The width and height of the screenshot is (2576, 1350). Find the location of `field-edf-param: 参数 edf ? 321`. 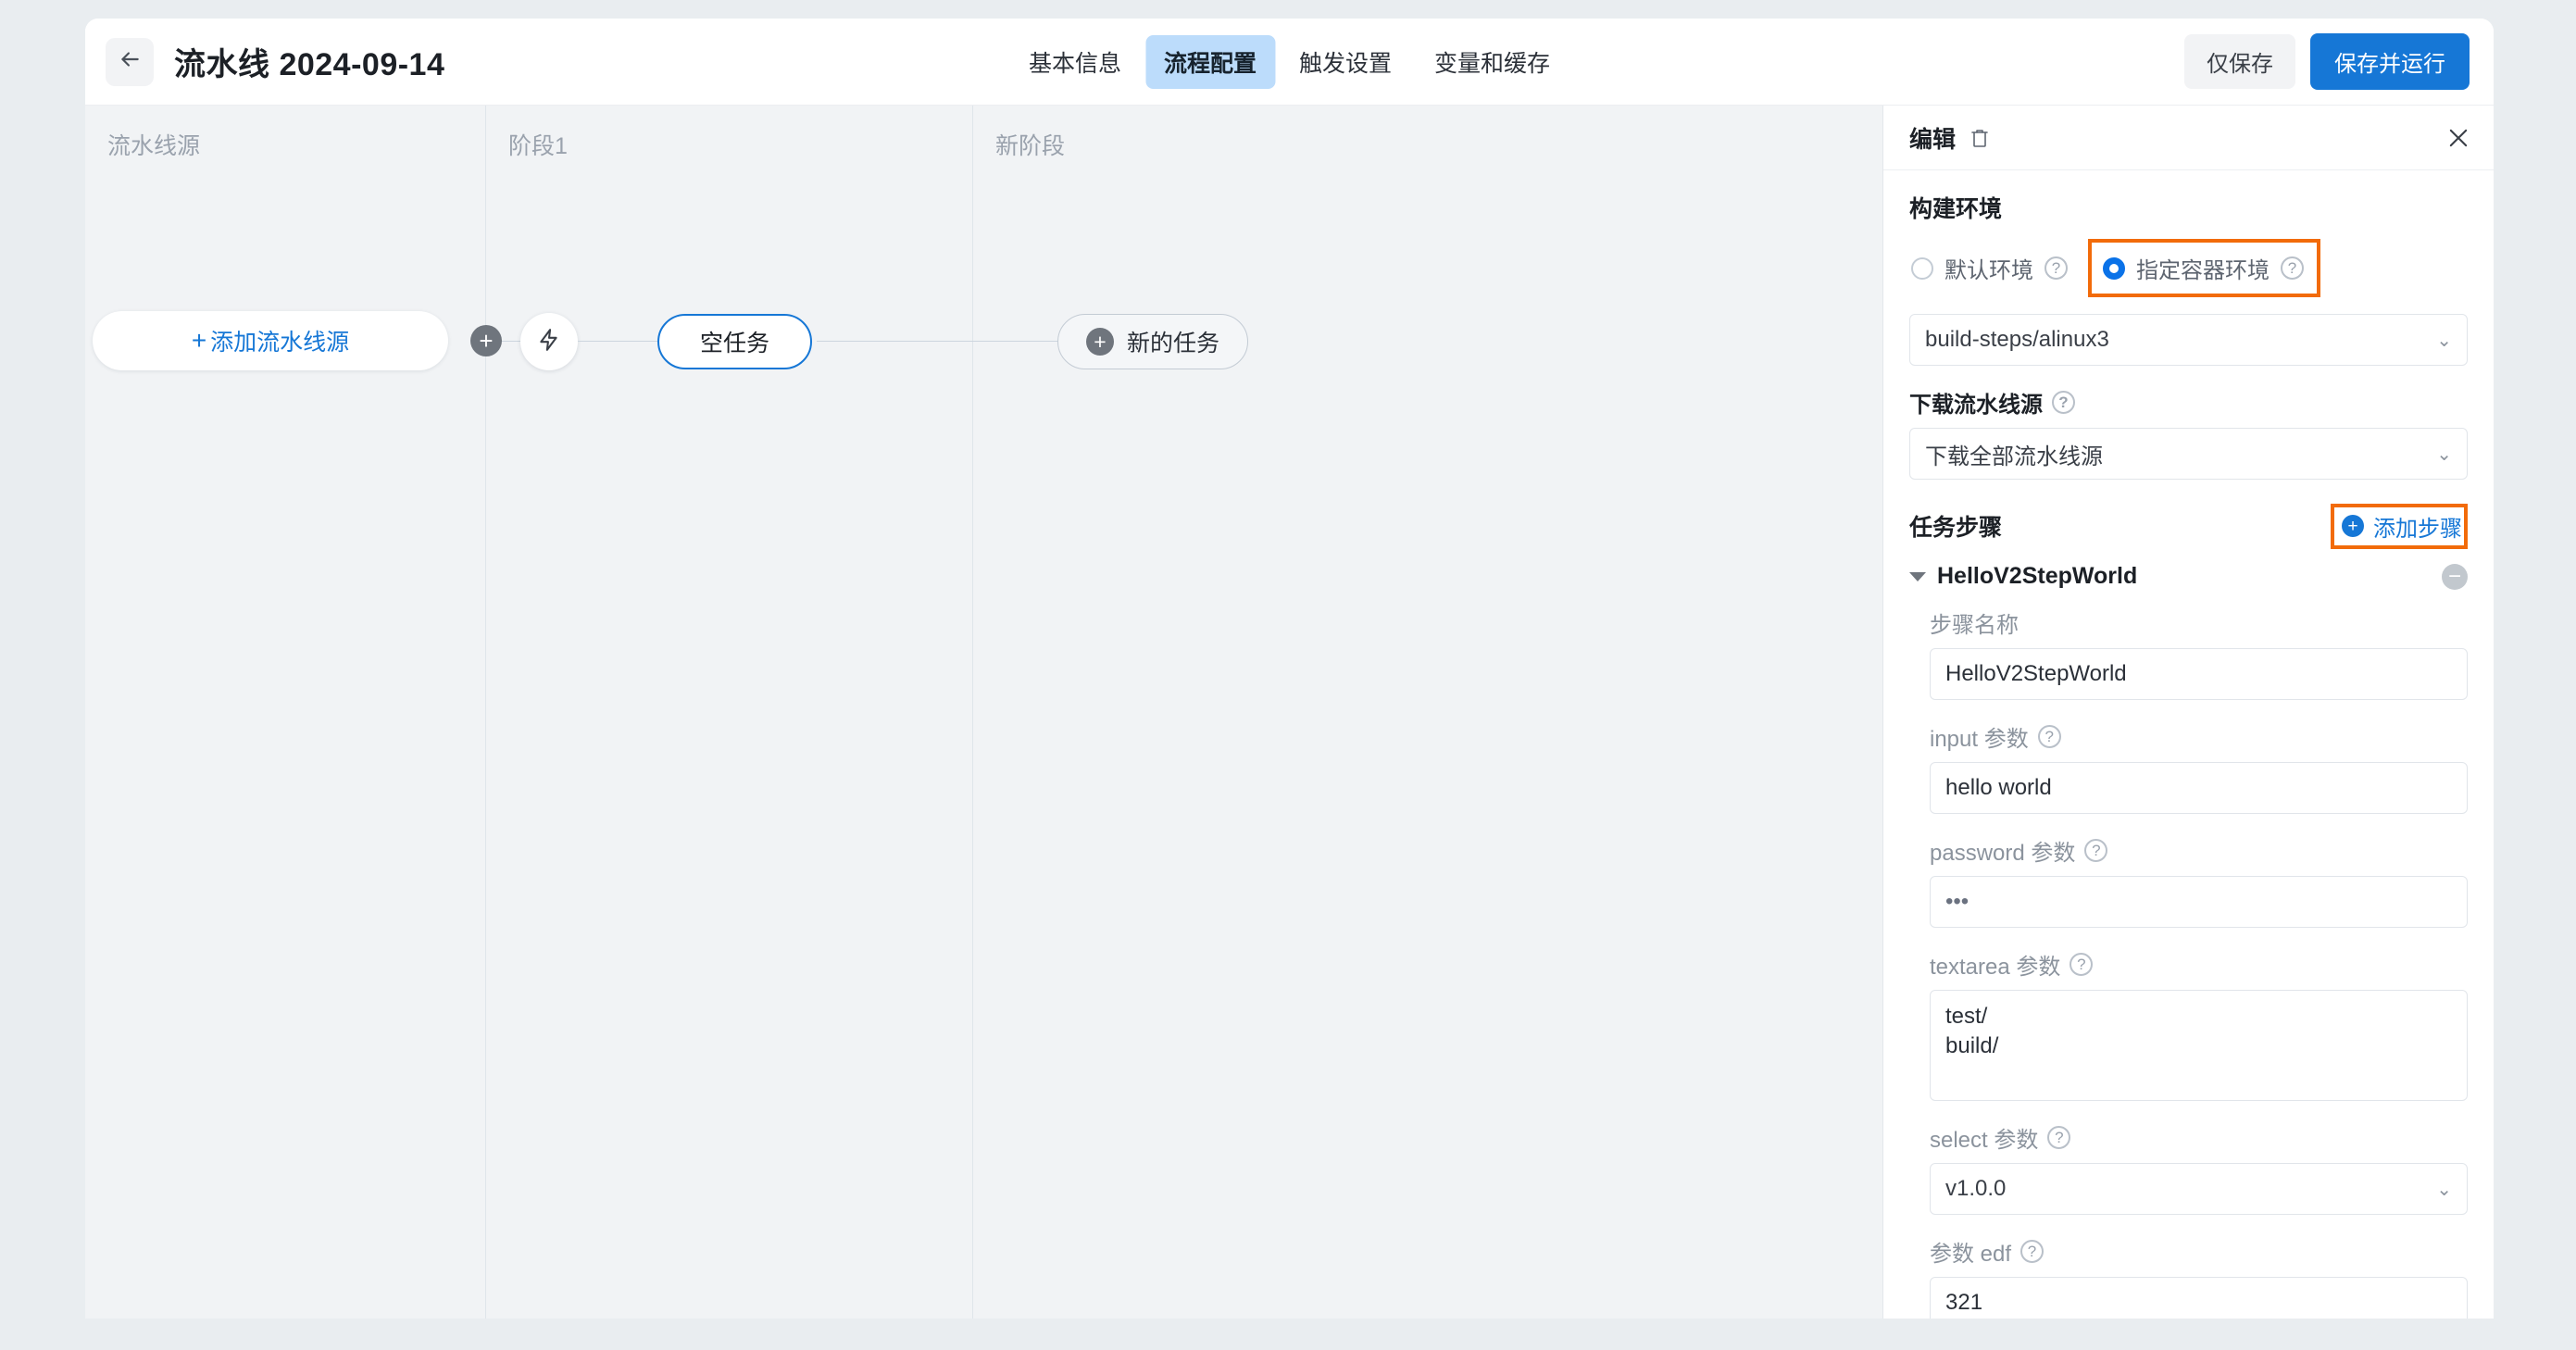

field-edf-param: 参数 edf ? 321 is located at coordinates (2199, 1277).